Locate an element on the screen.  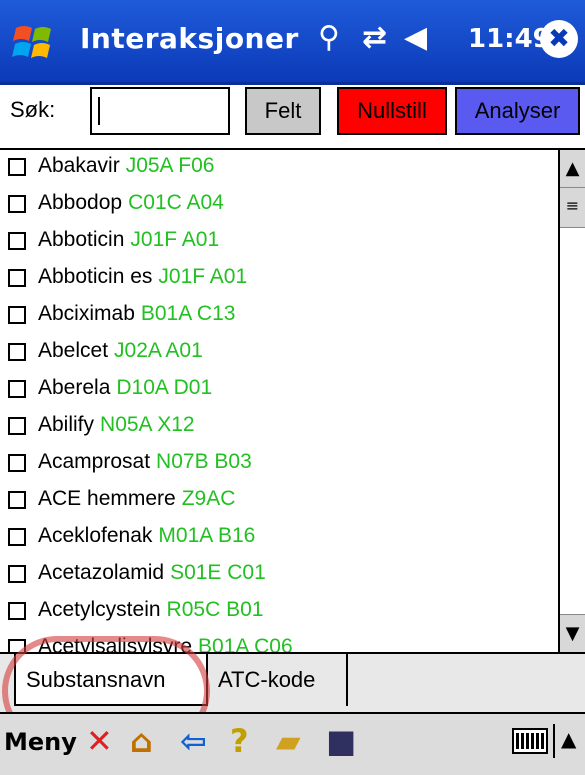
atc-code: N07B B03 is located at coordinates (204, 461).